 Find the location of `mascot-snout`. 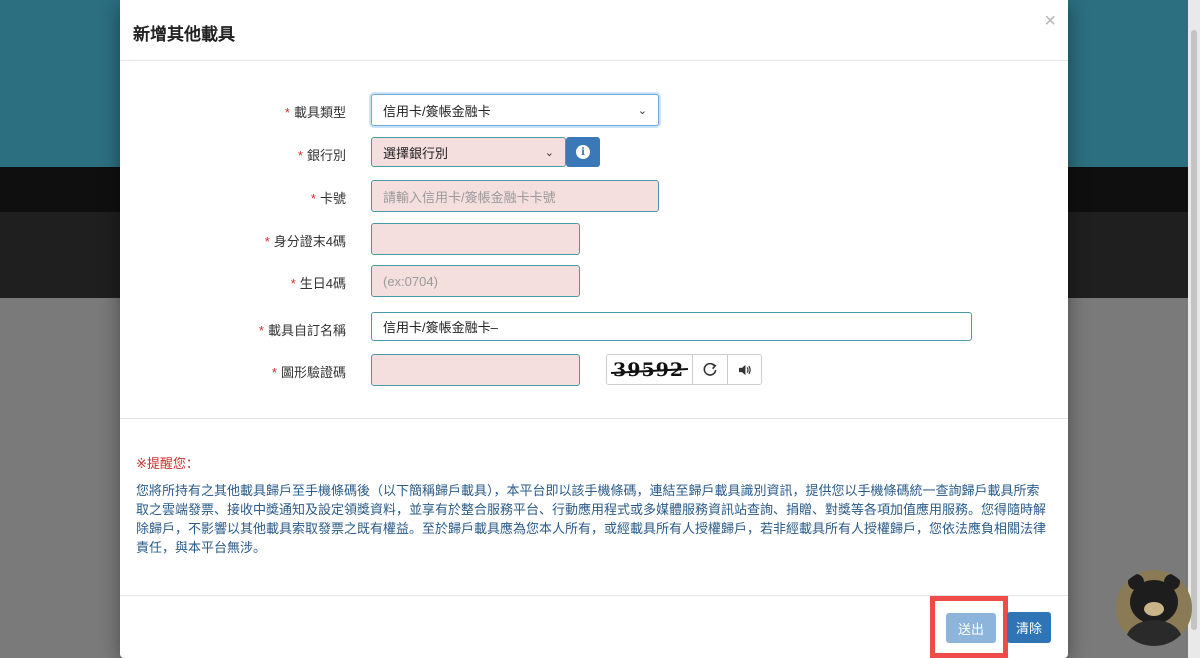

mascot-snout is located at coordinates (1154, 609).